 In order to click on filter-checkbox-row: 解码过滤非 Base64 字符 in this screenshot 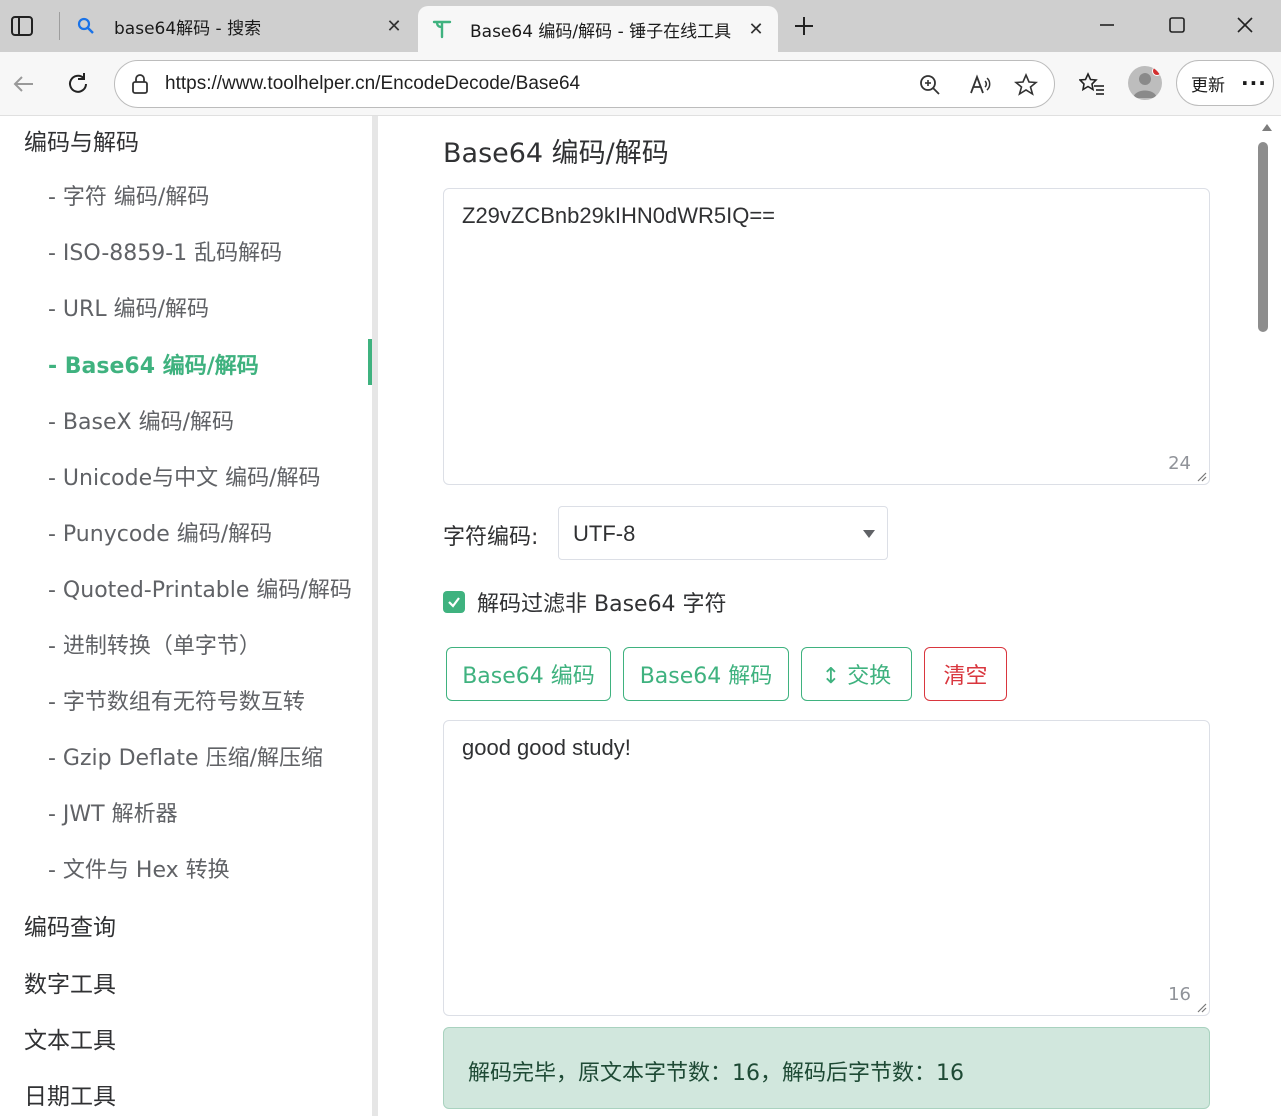, I will do `click(585, 602)`.